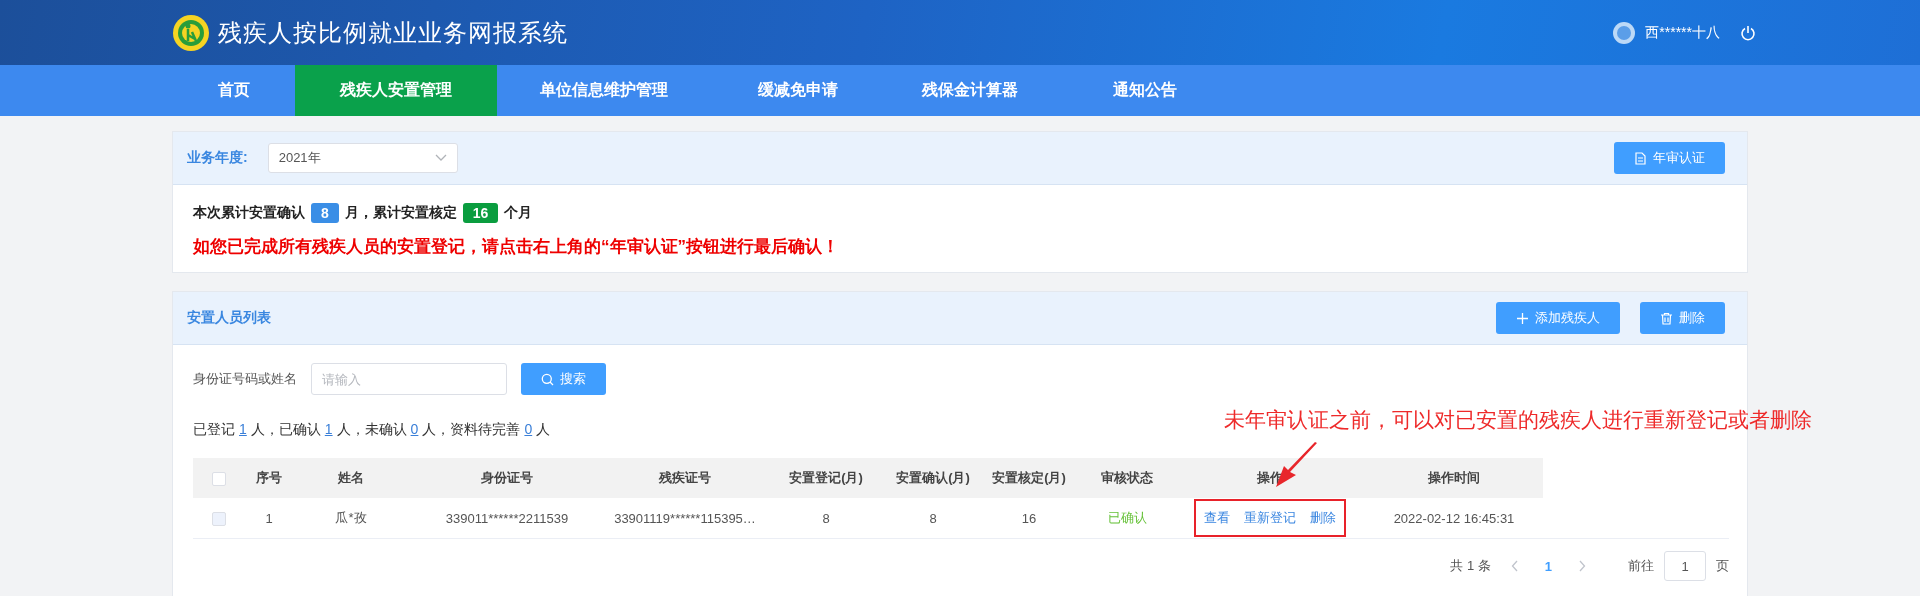 The image size is (1920, 596). What do you see at coordinates (409, 379) in the screenshot?
I see `search-field: 请输入` at bounding box center [409, 379].